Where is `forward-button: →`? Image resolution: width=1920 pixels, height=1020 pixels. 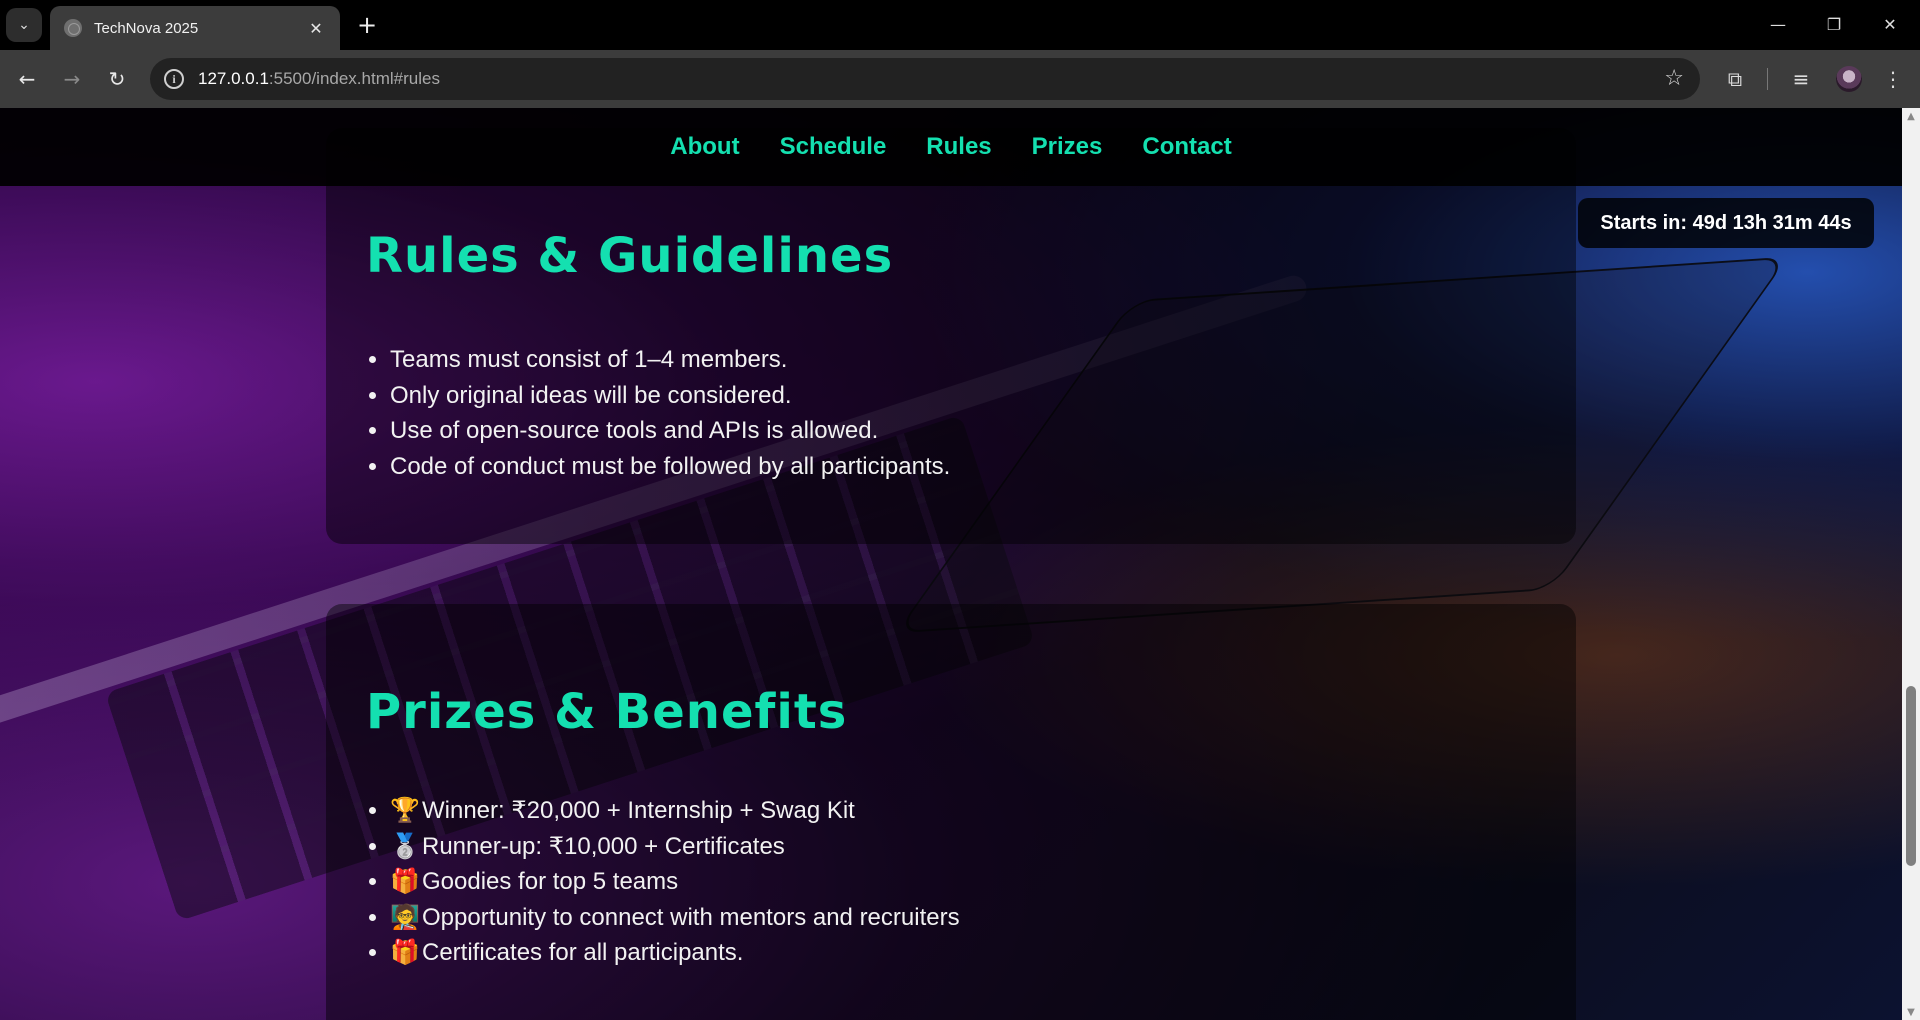
forward-button: → is located at coordinates (72, 79).